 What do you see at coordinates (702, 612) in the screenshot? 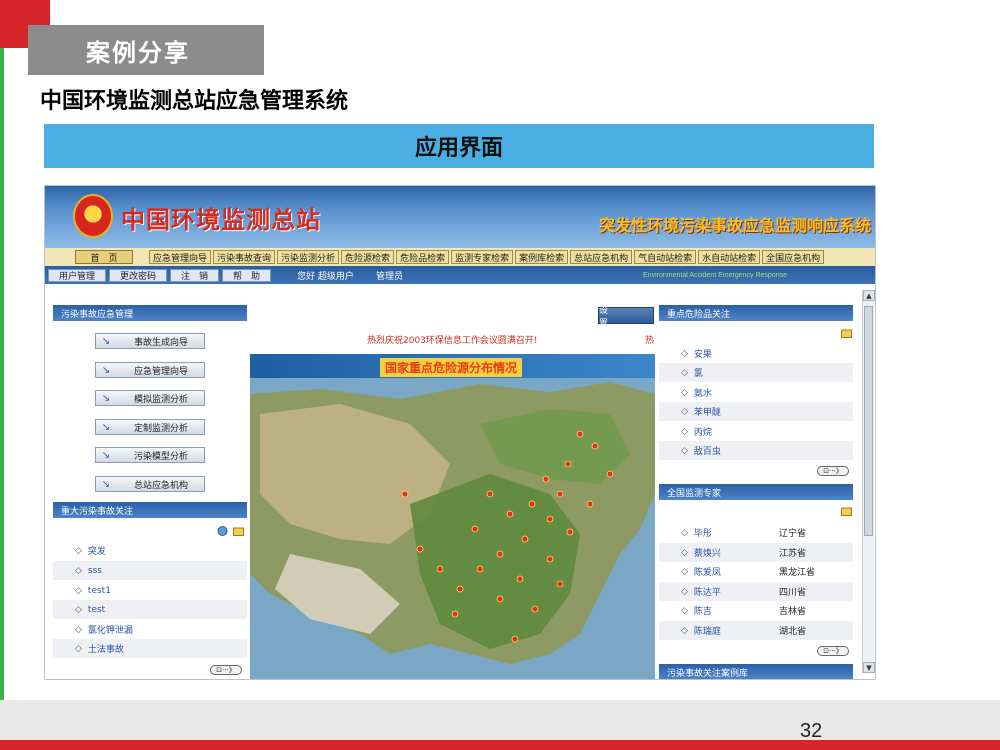
I see `expert-name: 陈吉` at bounding box center [702, 612].